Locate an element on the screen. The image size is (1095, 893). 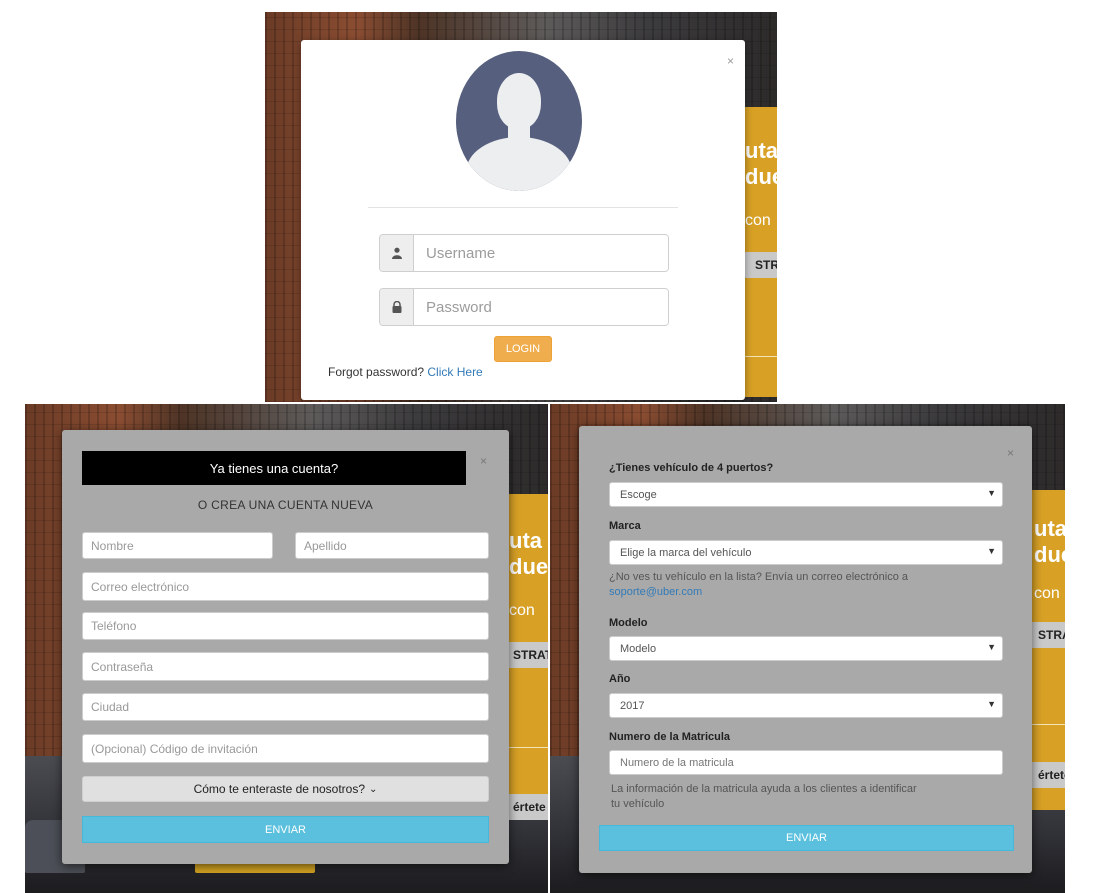
nombre-input: Nombre is located at coordinates (177, 545).